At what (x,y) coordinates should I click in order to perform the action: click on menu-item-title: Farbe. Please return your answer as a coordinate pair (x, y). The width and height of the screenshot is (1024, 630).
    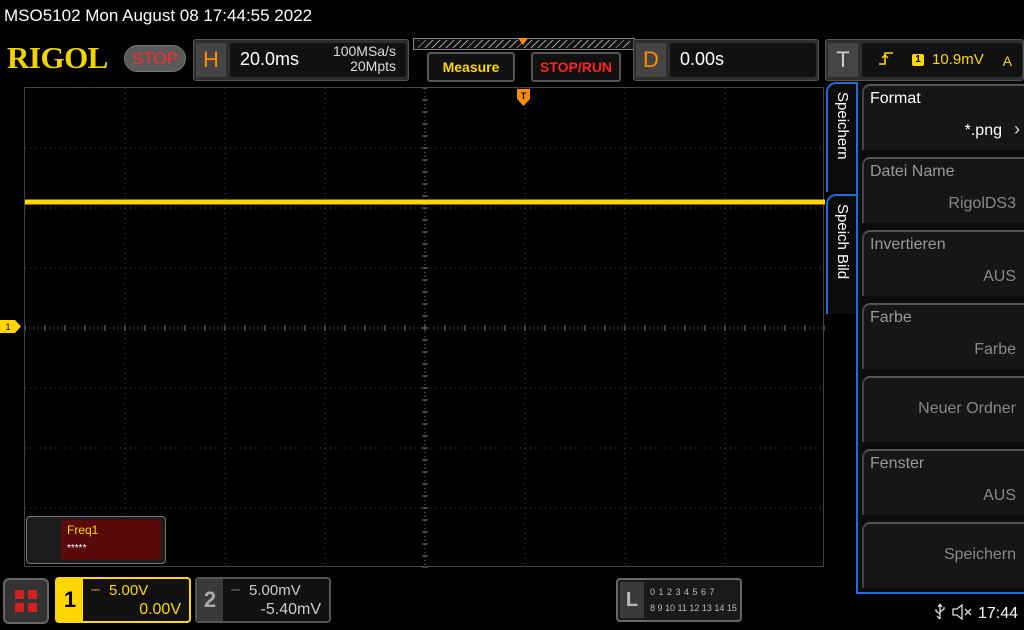
    Looking at the image, I should click on (891, 317).